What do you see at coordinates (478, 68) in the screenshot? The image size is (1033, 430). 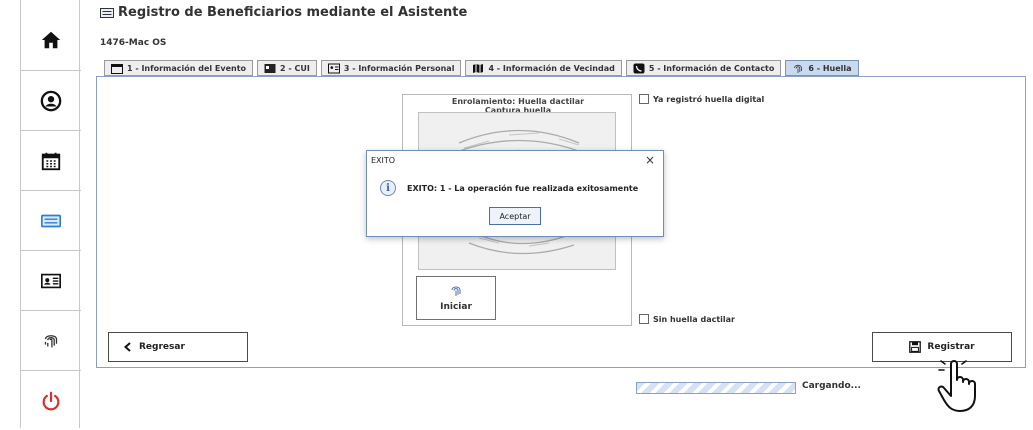 I see `map-icon` at bounding box center [478, 68].